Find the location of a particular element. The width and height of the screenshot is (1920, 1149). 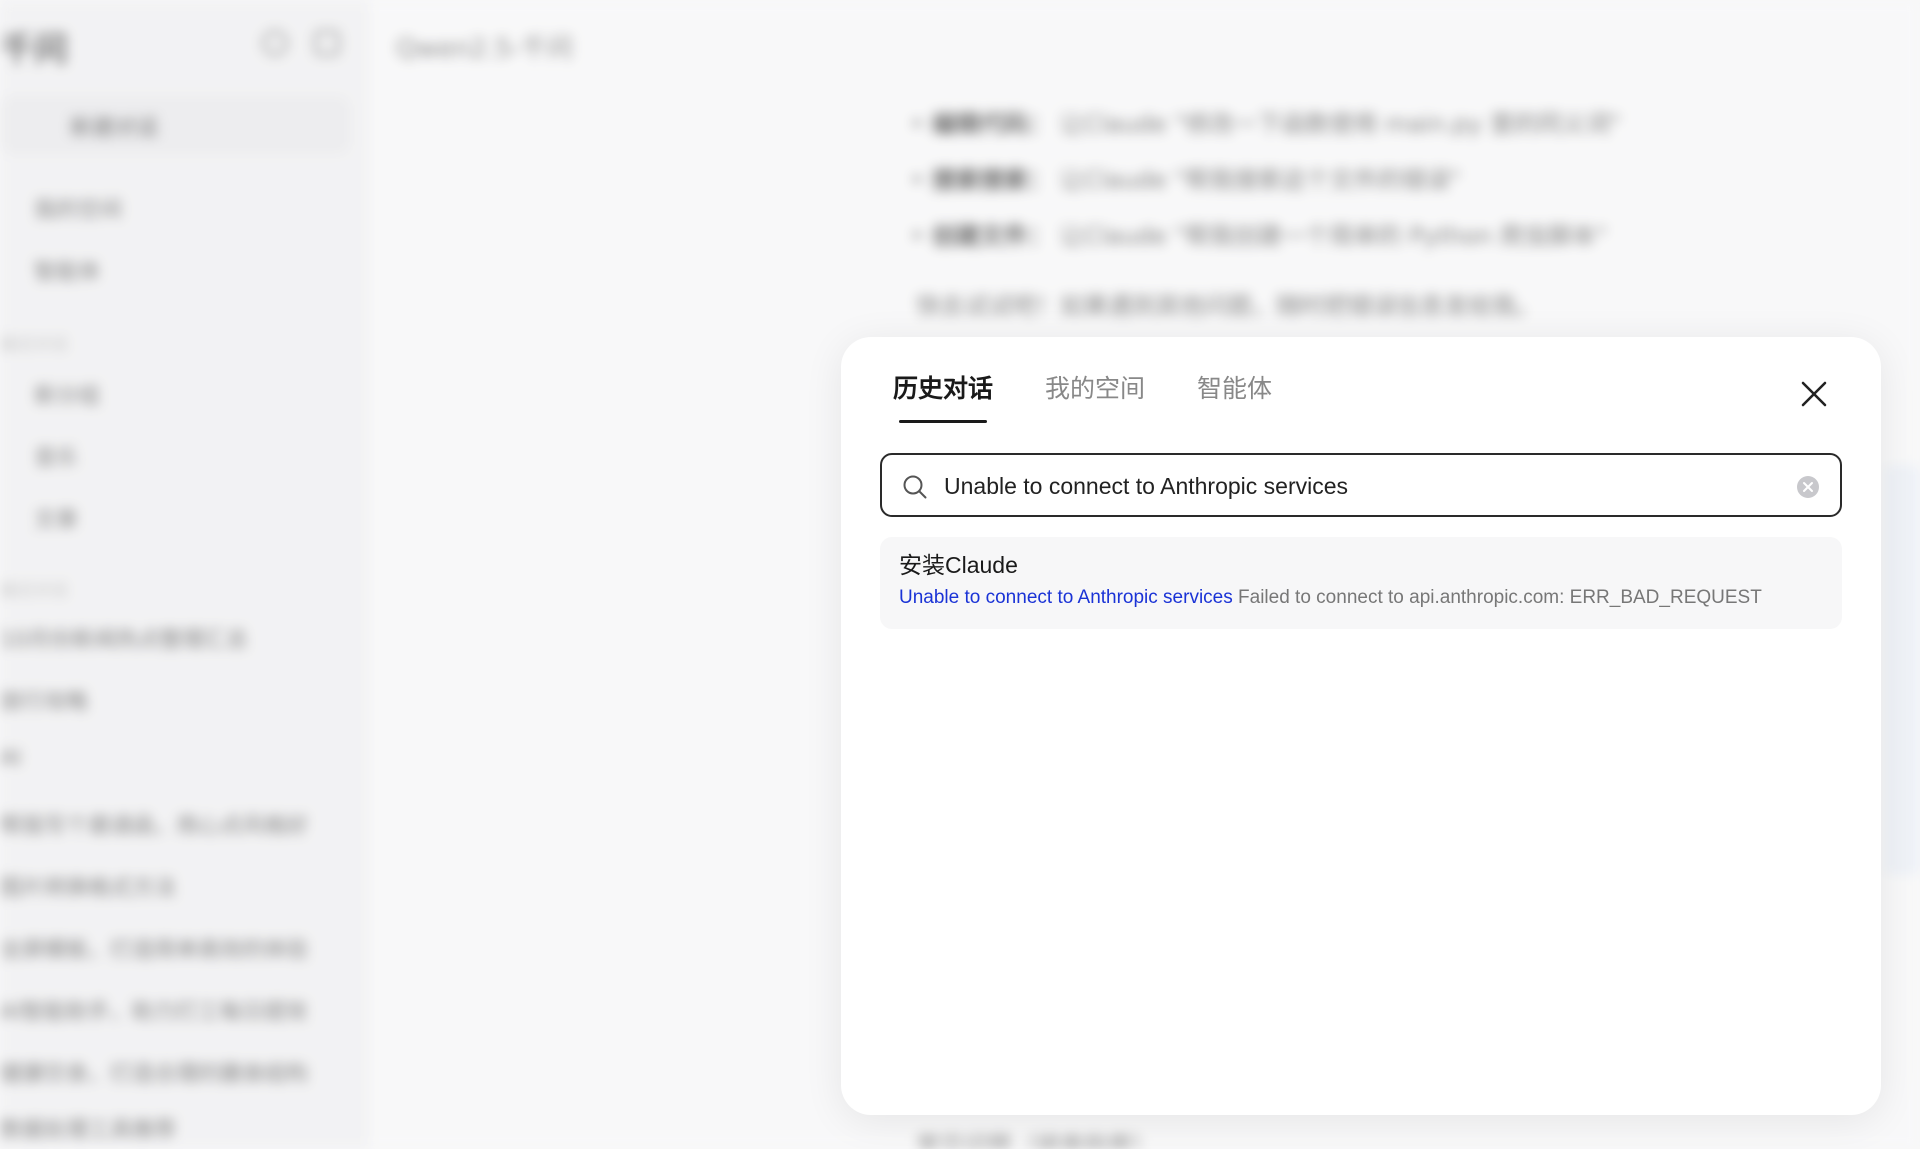

search-box is located at coordinates (1361, 485).